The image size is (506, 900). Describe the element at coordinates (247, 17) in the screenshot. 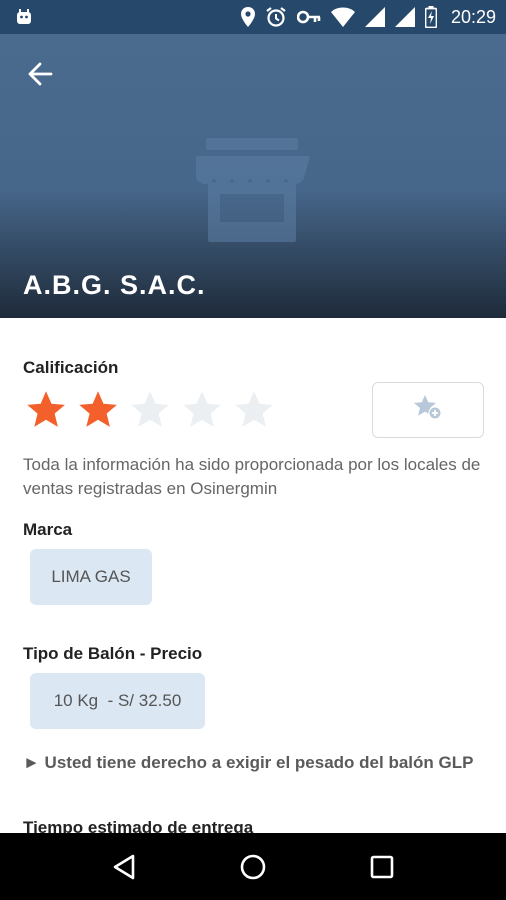

I see `location-icon` at that location.